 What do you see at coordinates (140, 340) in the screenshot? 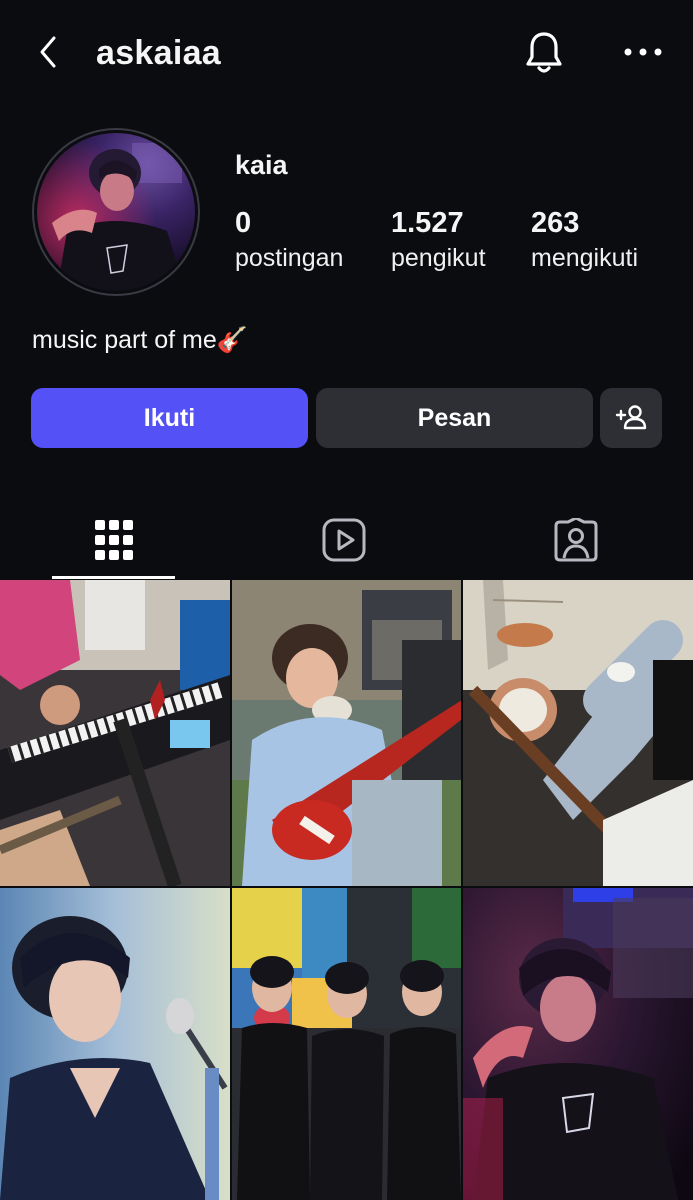
I see `profile-bio: music part of me🎸` at bounding box center [140, 340].